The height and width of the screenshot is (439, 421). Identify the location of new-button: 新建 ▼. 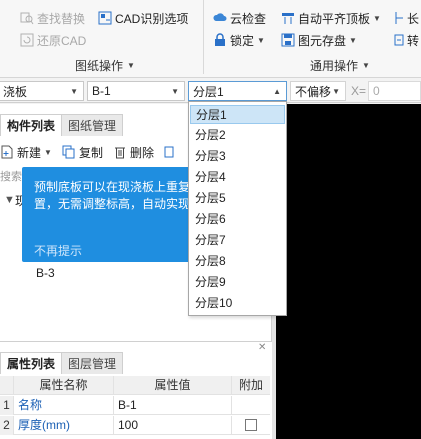
(26, 152).